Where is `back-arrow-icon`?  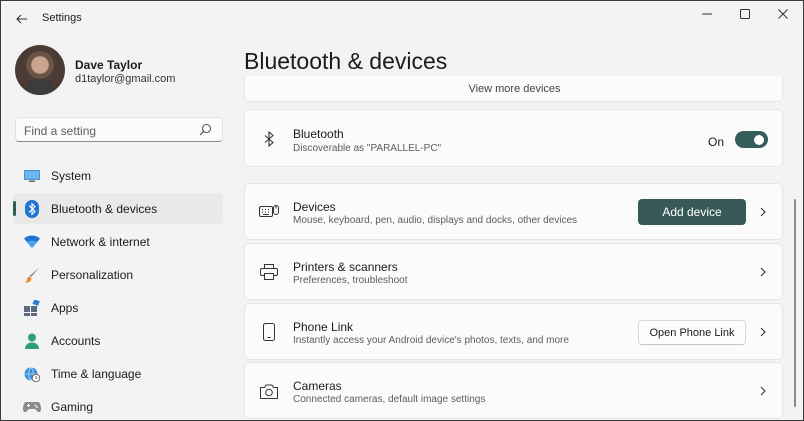
back-arrow-icon is located at coordinates (21, 19).